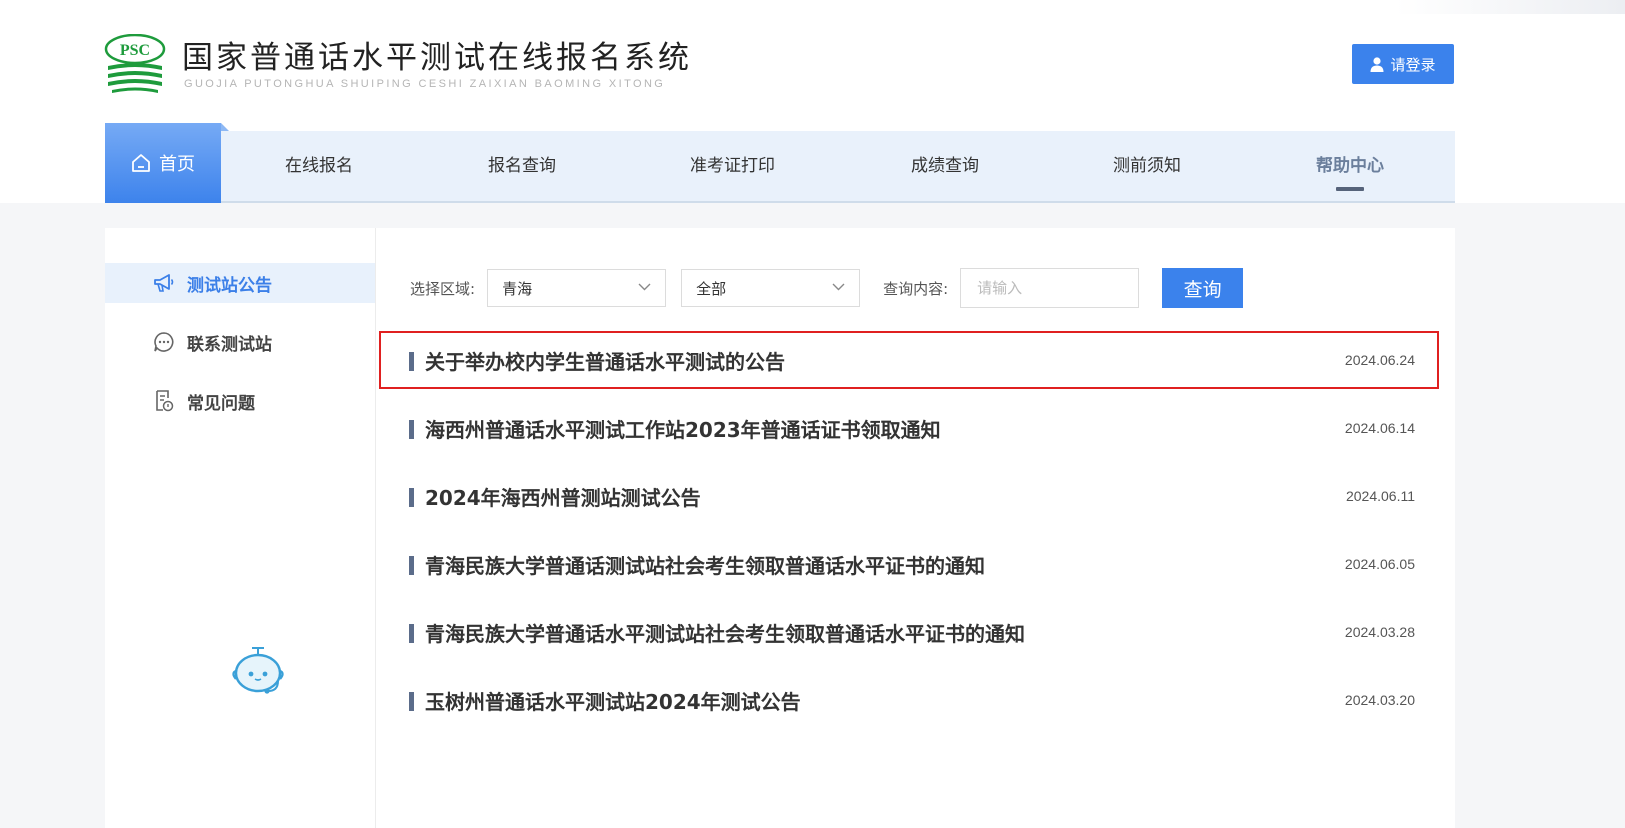  Describe the element at coordinates (1377, 64) in the screenshot. I see `user-icon` at that location.